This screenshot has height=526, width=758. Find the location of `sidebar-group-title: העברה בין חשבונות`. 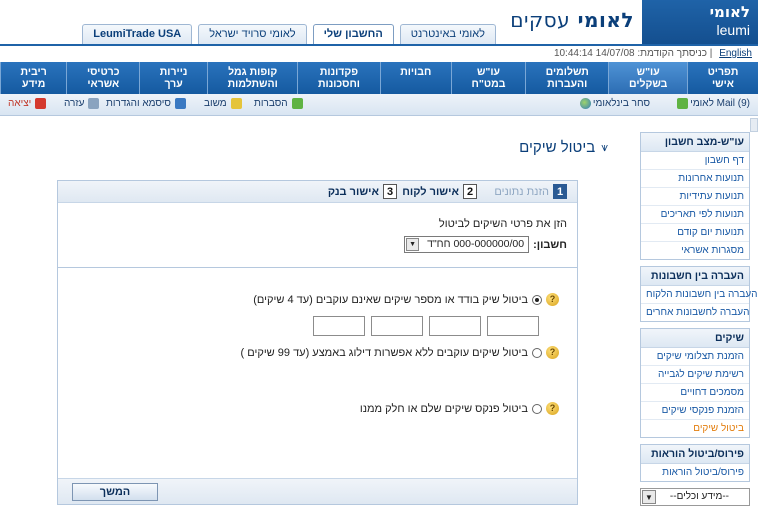

sidebar-group-title: העברה בין חשבונות is located at coordinates (695, 276).